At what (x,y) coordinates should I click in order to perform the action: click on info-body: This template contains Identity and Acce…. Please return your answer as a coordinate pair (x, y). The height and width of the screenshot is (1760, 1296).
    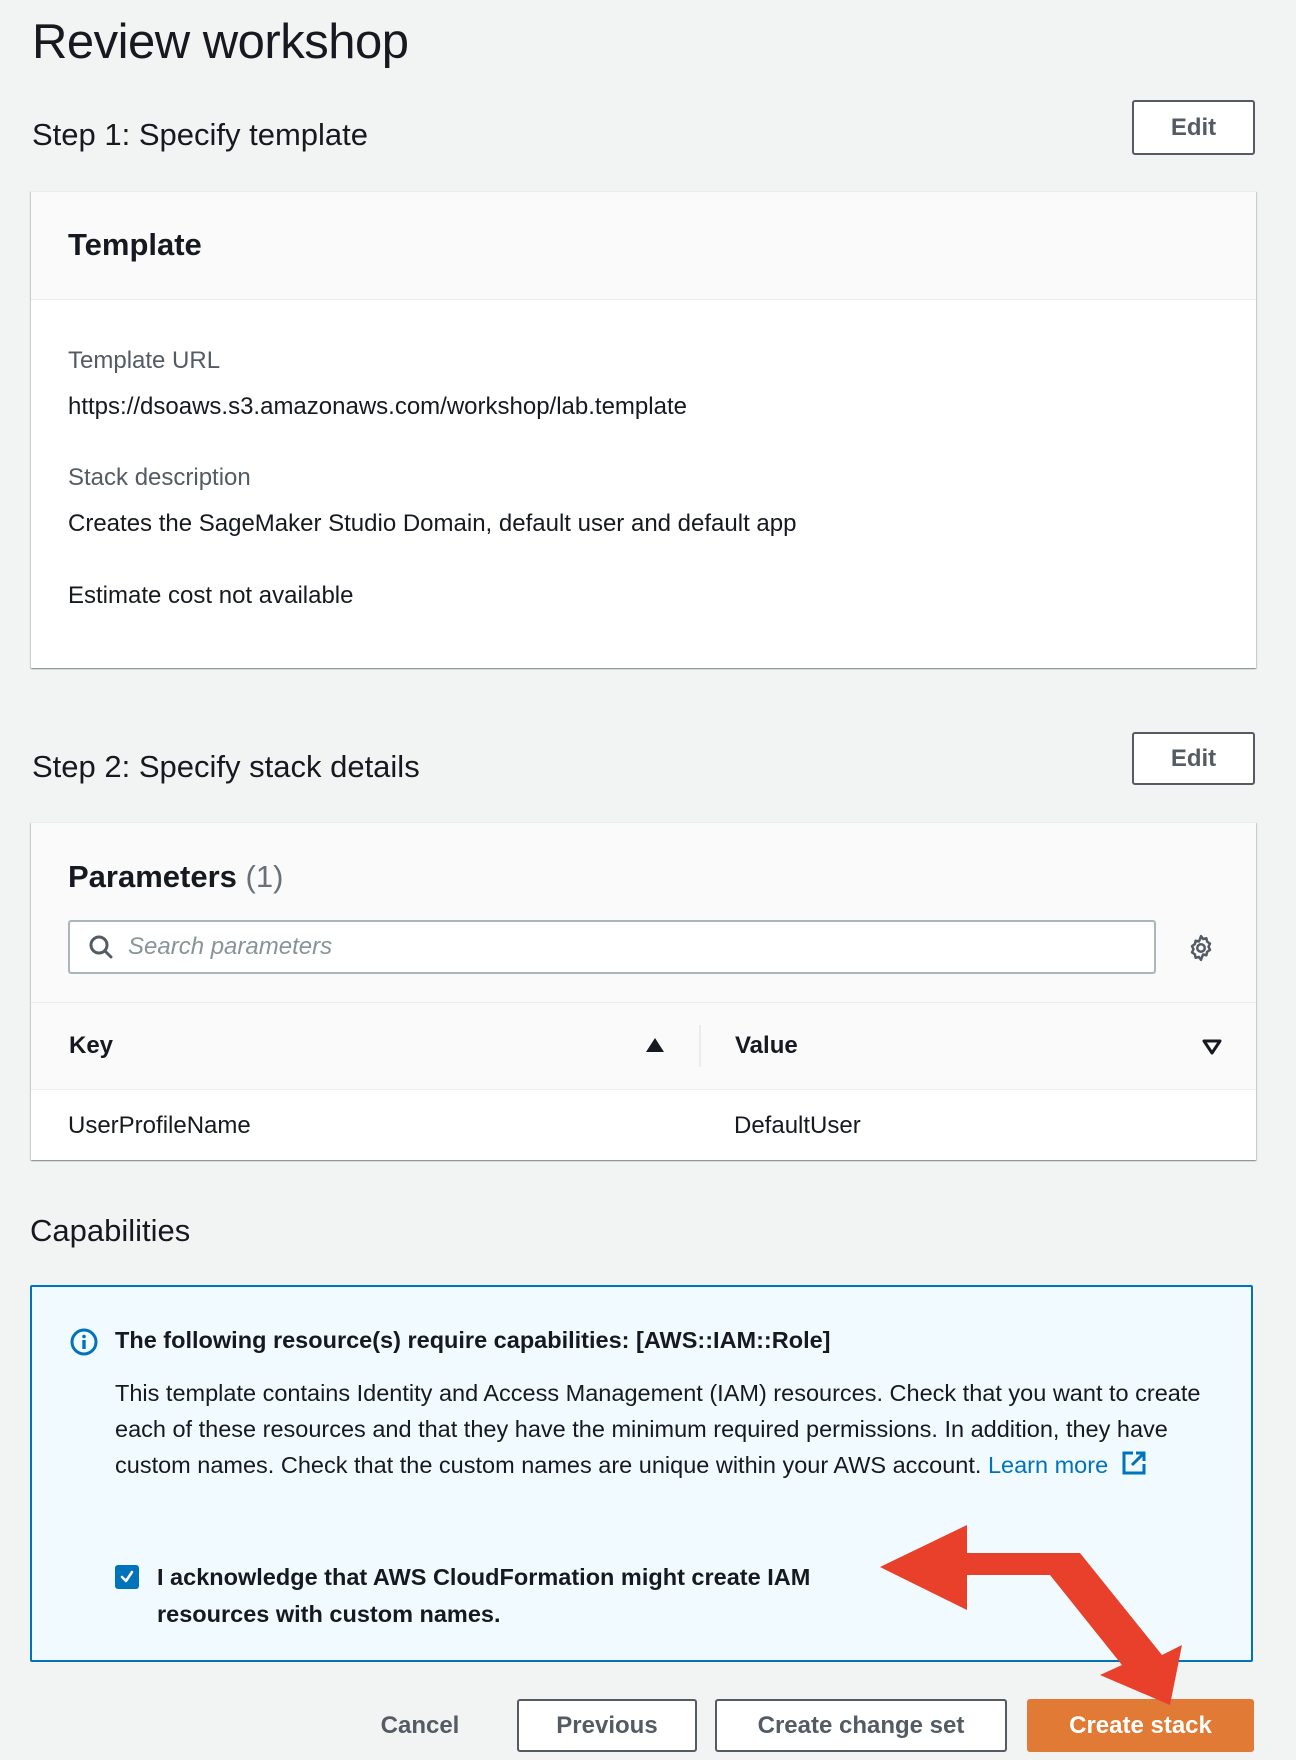
    Looking at the image, I should click on (670, 1430).